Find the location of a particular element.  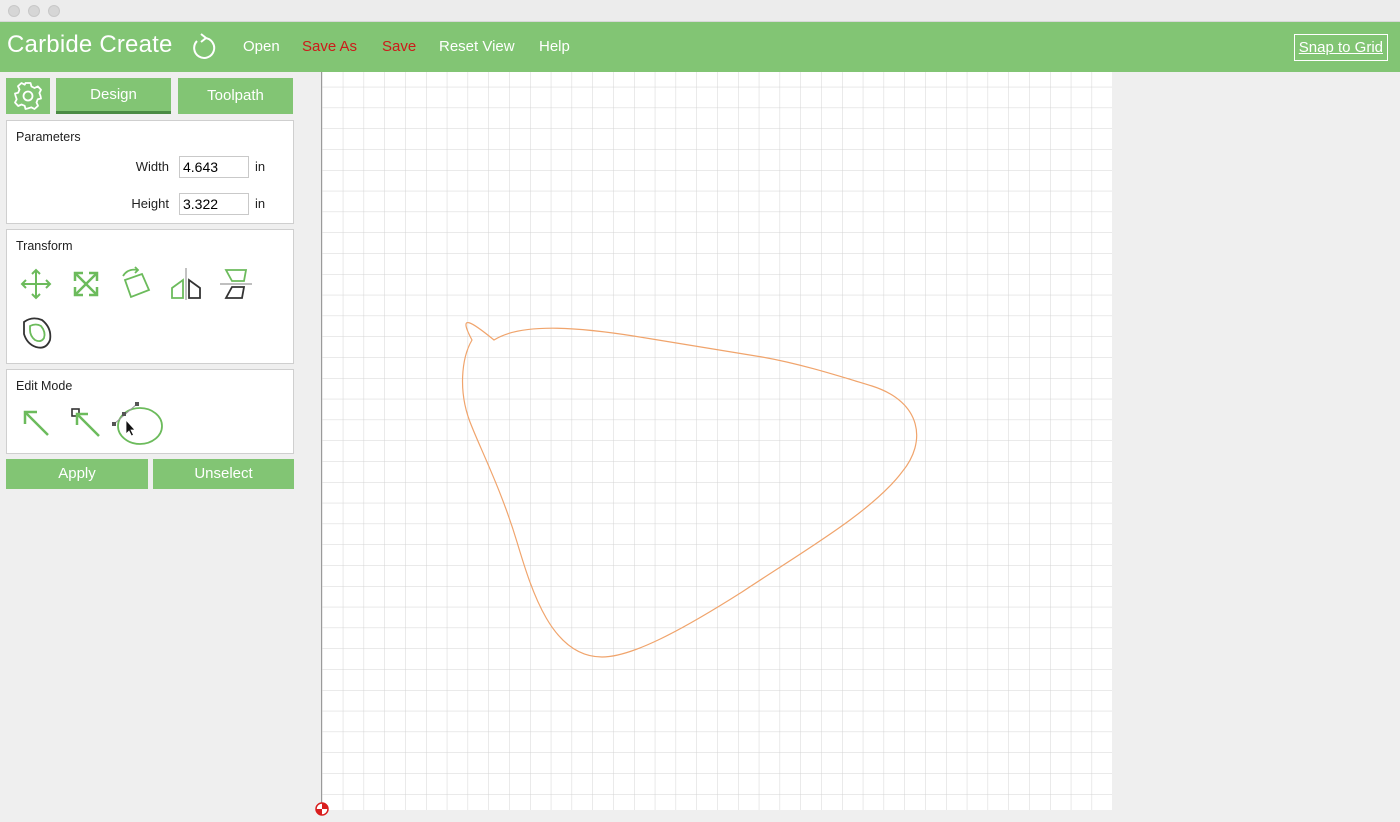

offset-icon is located at coordinates (36, 332).